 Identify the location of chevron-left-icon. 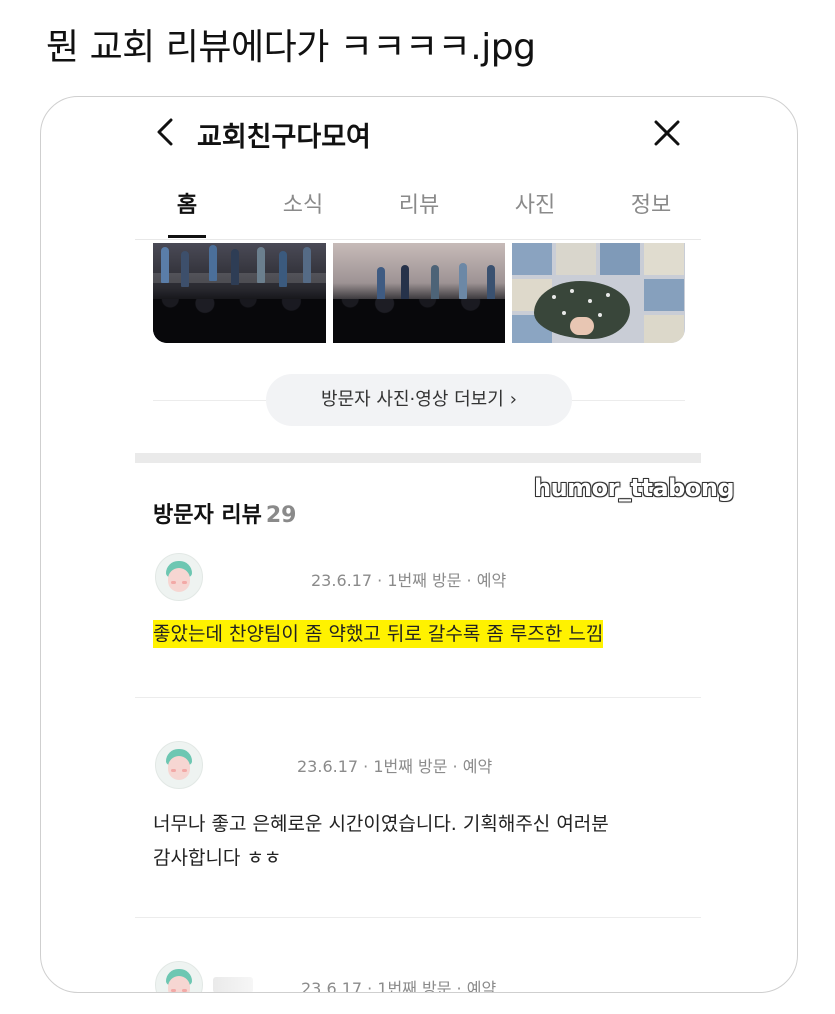
(165, 132).